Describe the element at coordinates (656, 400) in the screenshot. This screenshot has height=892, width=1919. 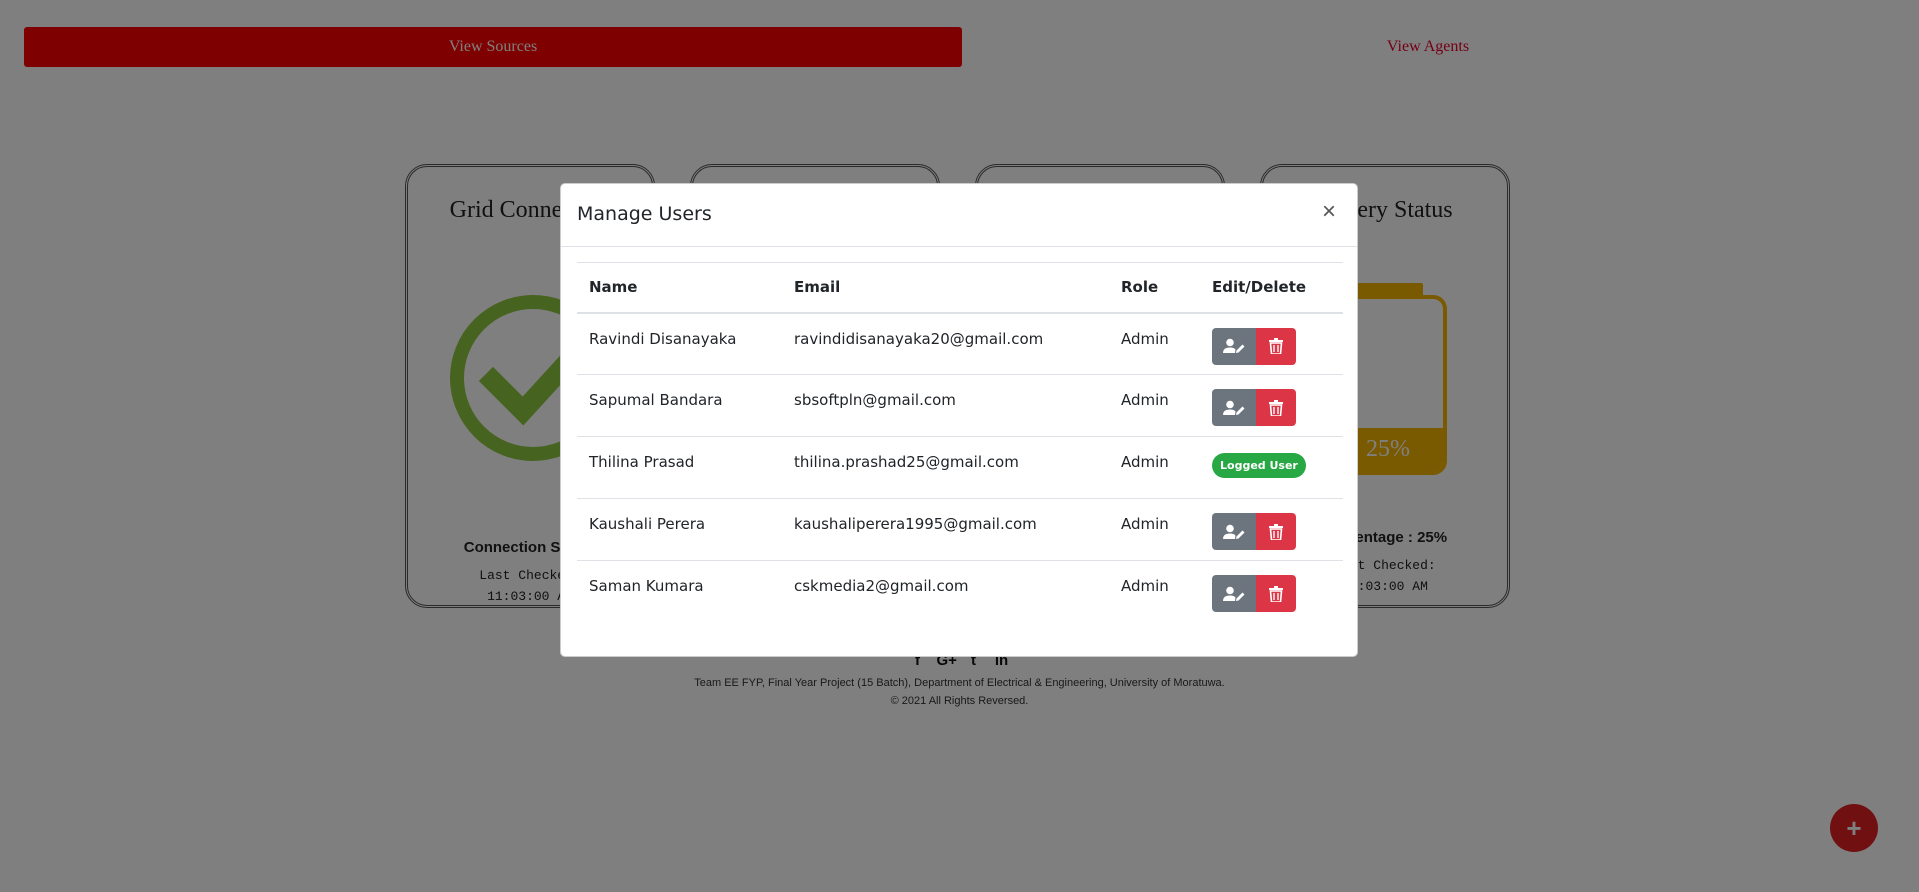
I see `user-name-cell: Sapumal Bandara` at that location.